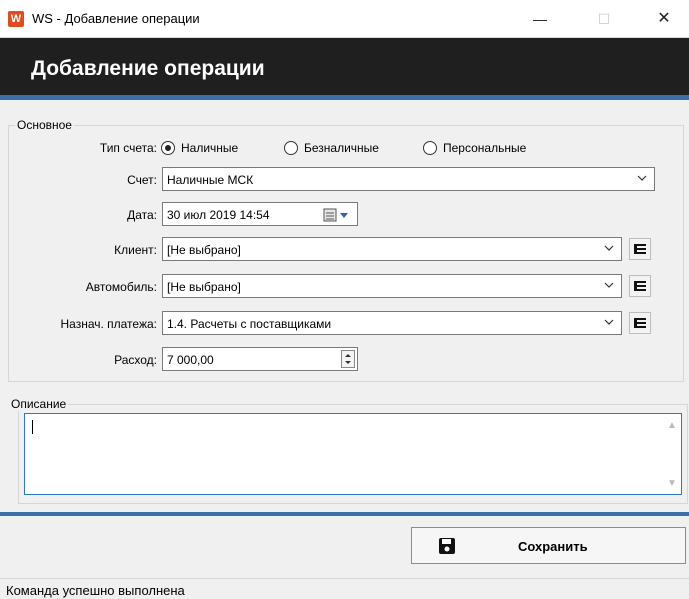 Image resolution: width=689 pixels, height=599 pixels. I want to click on app-icon: W, so click(16, 19).